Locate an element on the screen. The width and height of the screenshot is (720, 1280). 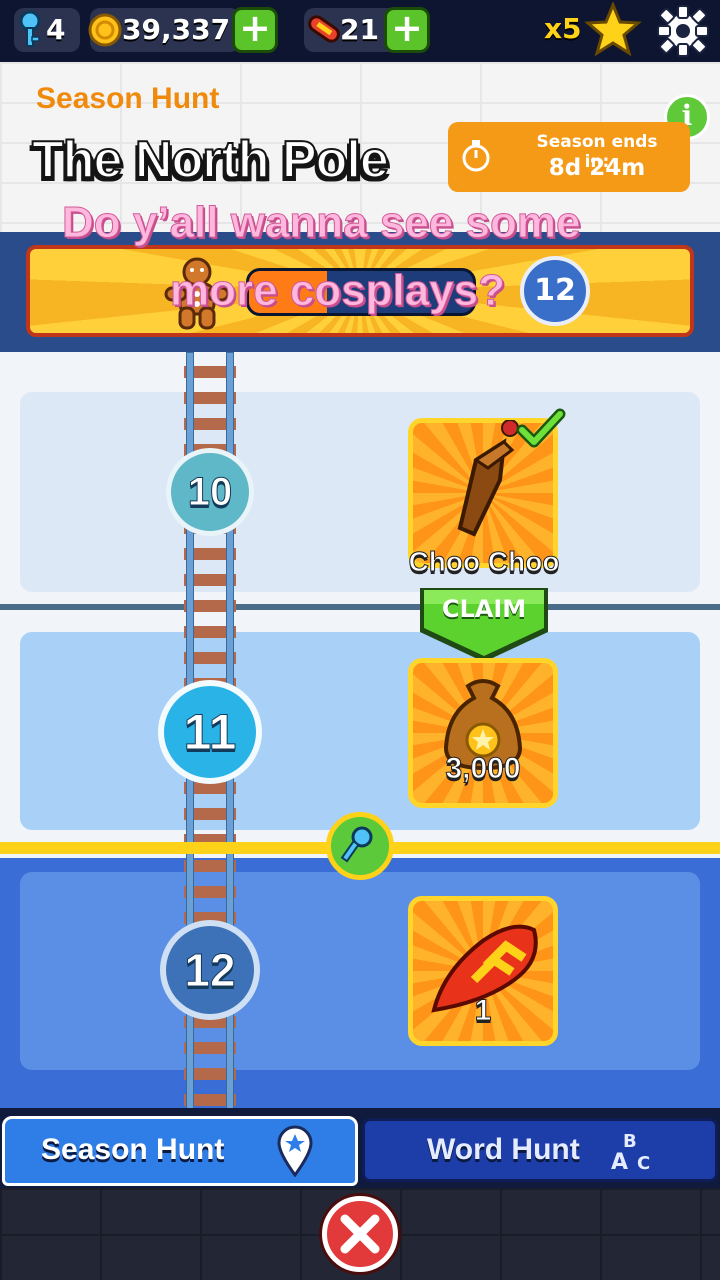
score-multiplier: x5 is located at coordinates (563, 28).